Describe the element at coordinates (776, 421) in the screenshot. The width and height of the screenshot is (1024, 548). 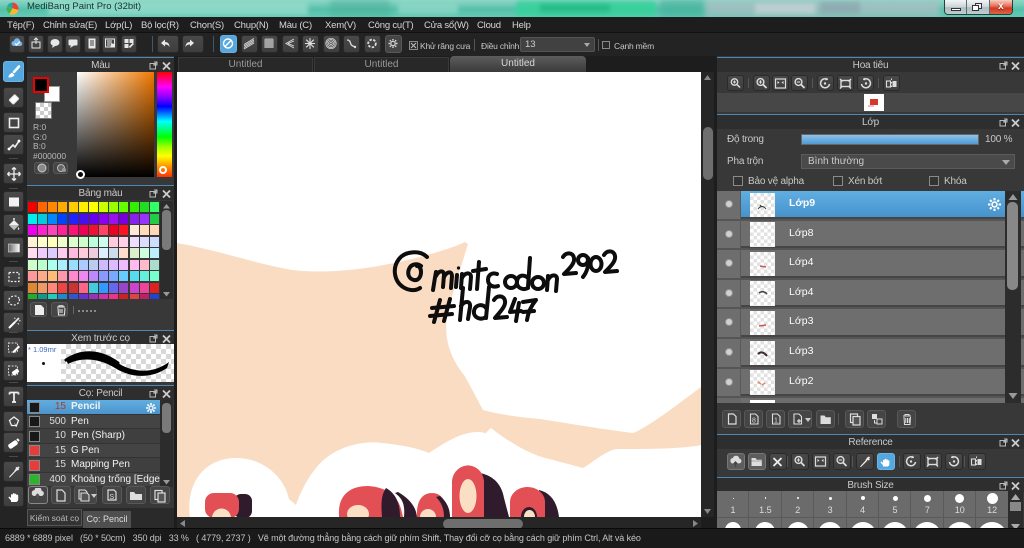
I see `svg-text: 1` at that location.